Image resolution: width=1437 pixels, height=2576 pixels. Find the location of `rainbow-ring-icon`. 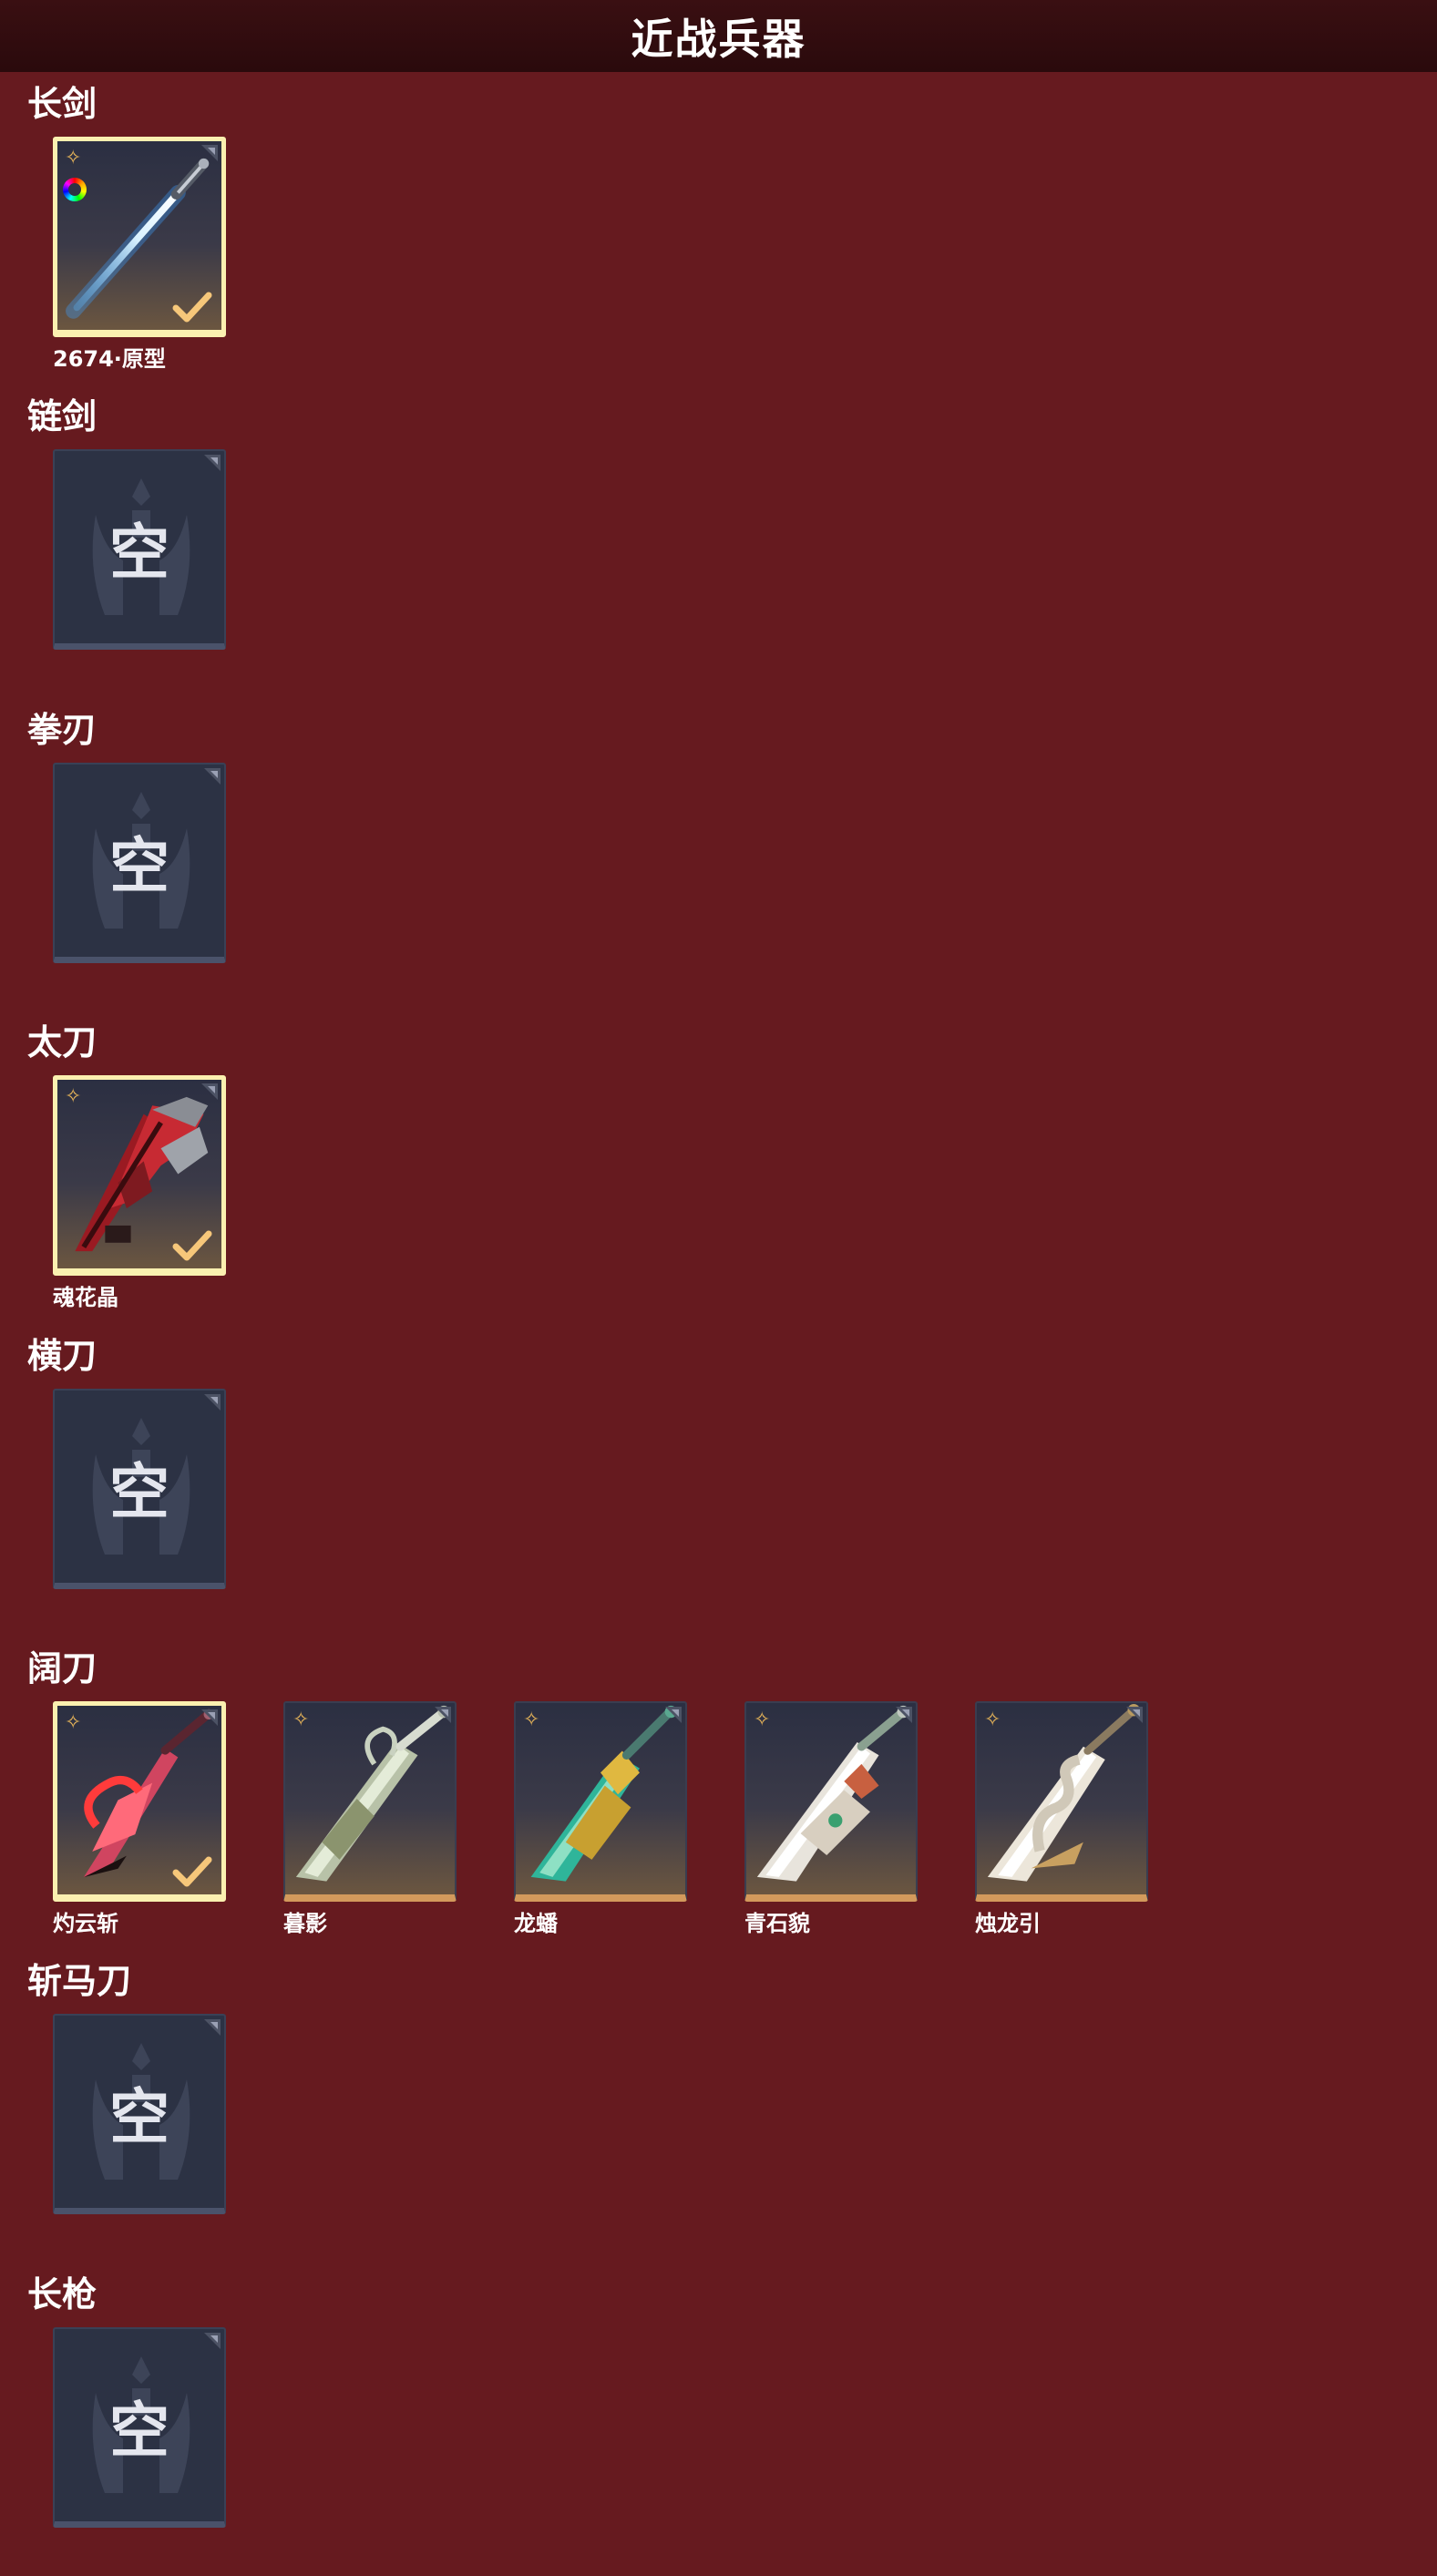

rainbow-ring-icon is located at coordinates (75, 189).